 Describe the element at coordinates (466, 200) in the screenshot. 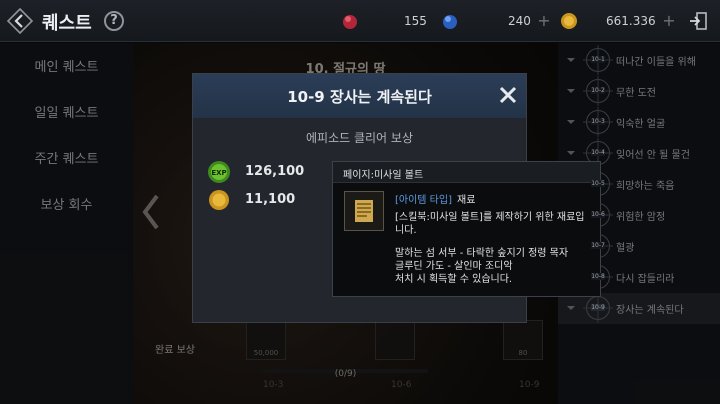

I see `item-type-value: 재료` at that location.